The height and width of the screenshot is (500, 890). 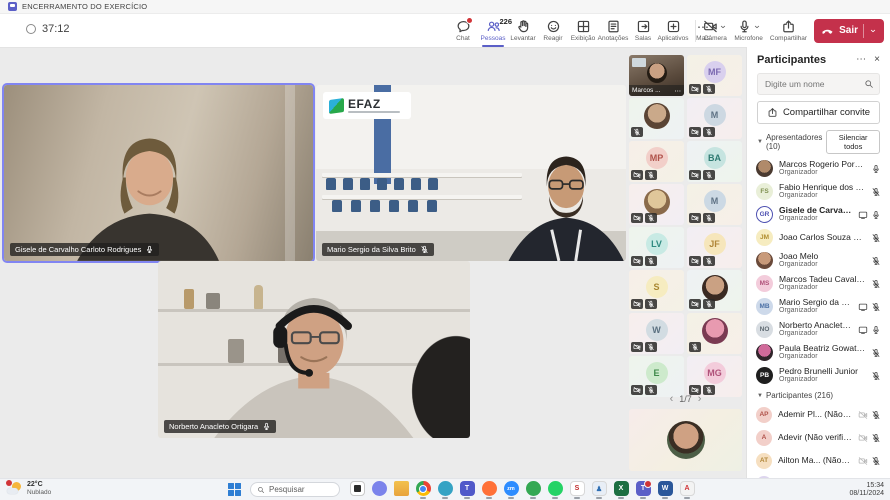 I want to click on toolbar-people-button: 226 Pessoas, so click(x=496, y=30).